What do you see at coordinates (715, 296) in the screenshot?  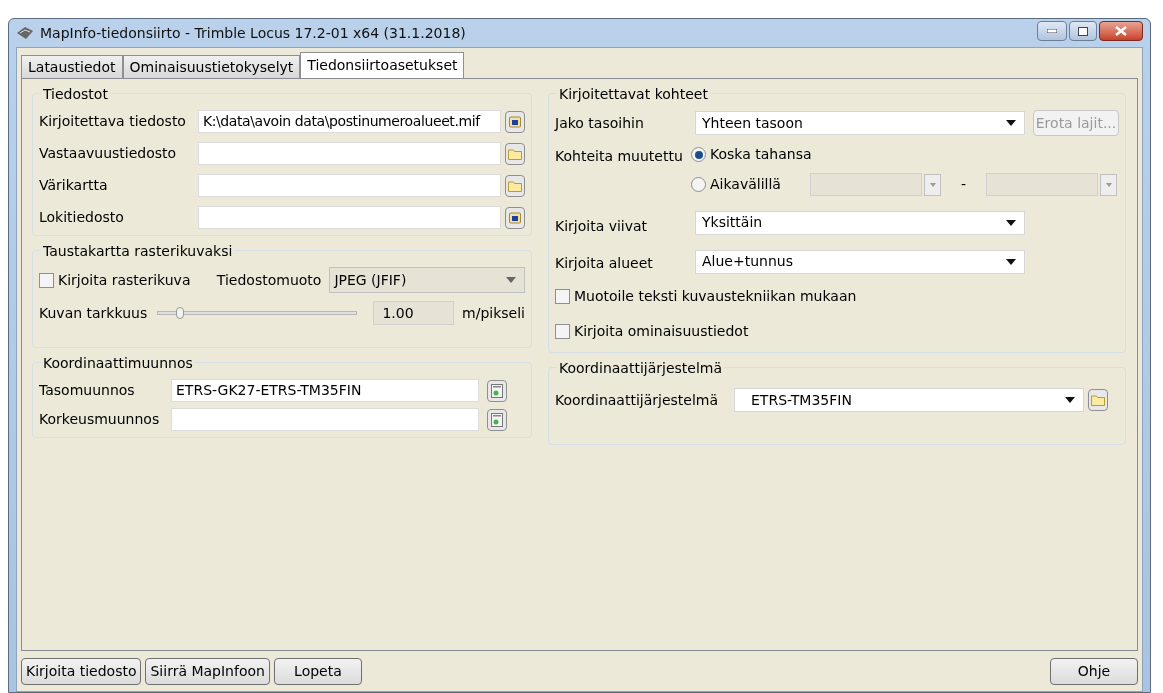 I see `checkbox-label: Muotoile teksti kuvaustekniikan mukaan` at bounding box center [715, 296].